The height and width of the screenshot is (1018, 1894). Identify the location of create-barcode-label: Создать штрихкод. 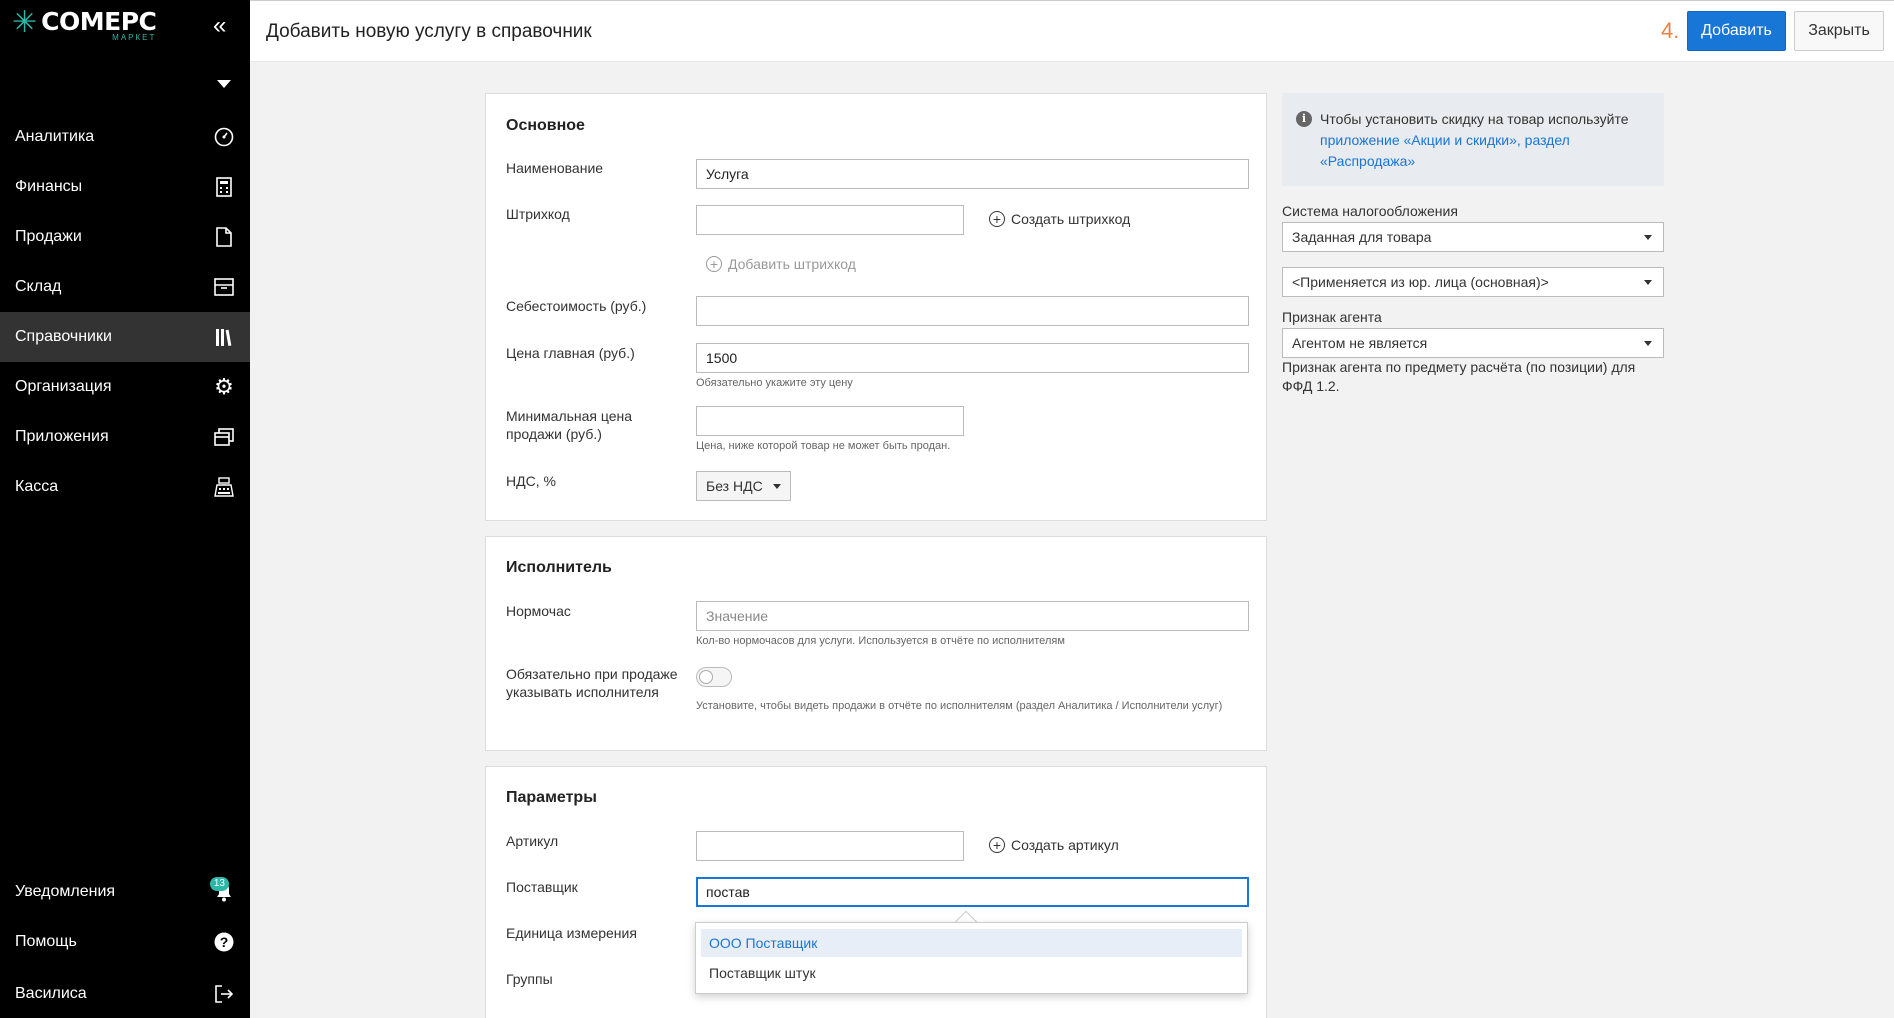
(1071, 219).